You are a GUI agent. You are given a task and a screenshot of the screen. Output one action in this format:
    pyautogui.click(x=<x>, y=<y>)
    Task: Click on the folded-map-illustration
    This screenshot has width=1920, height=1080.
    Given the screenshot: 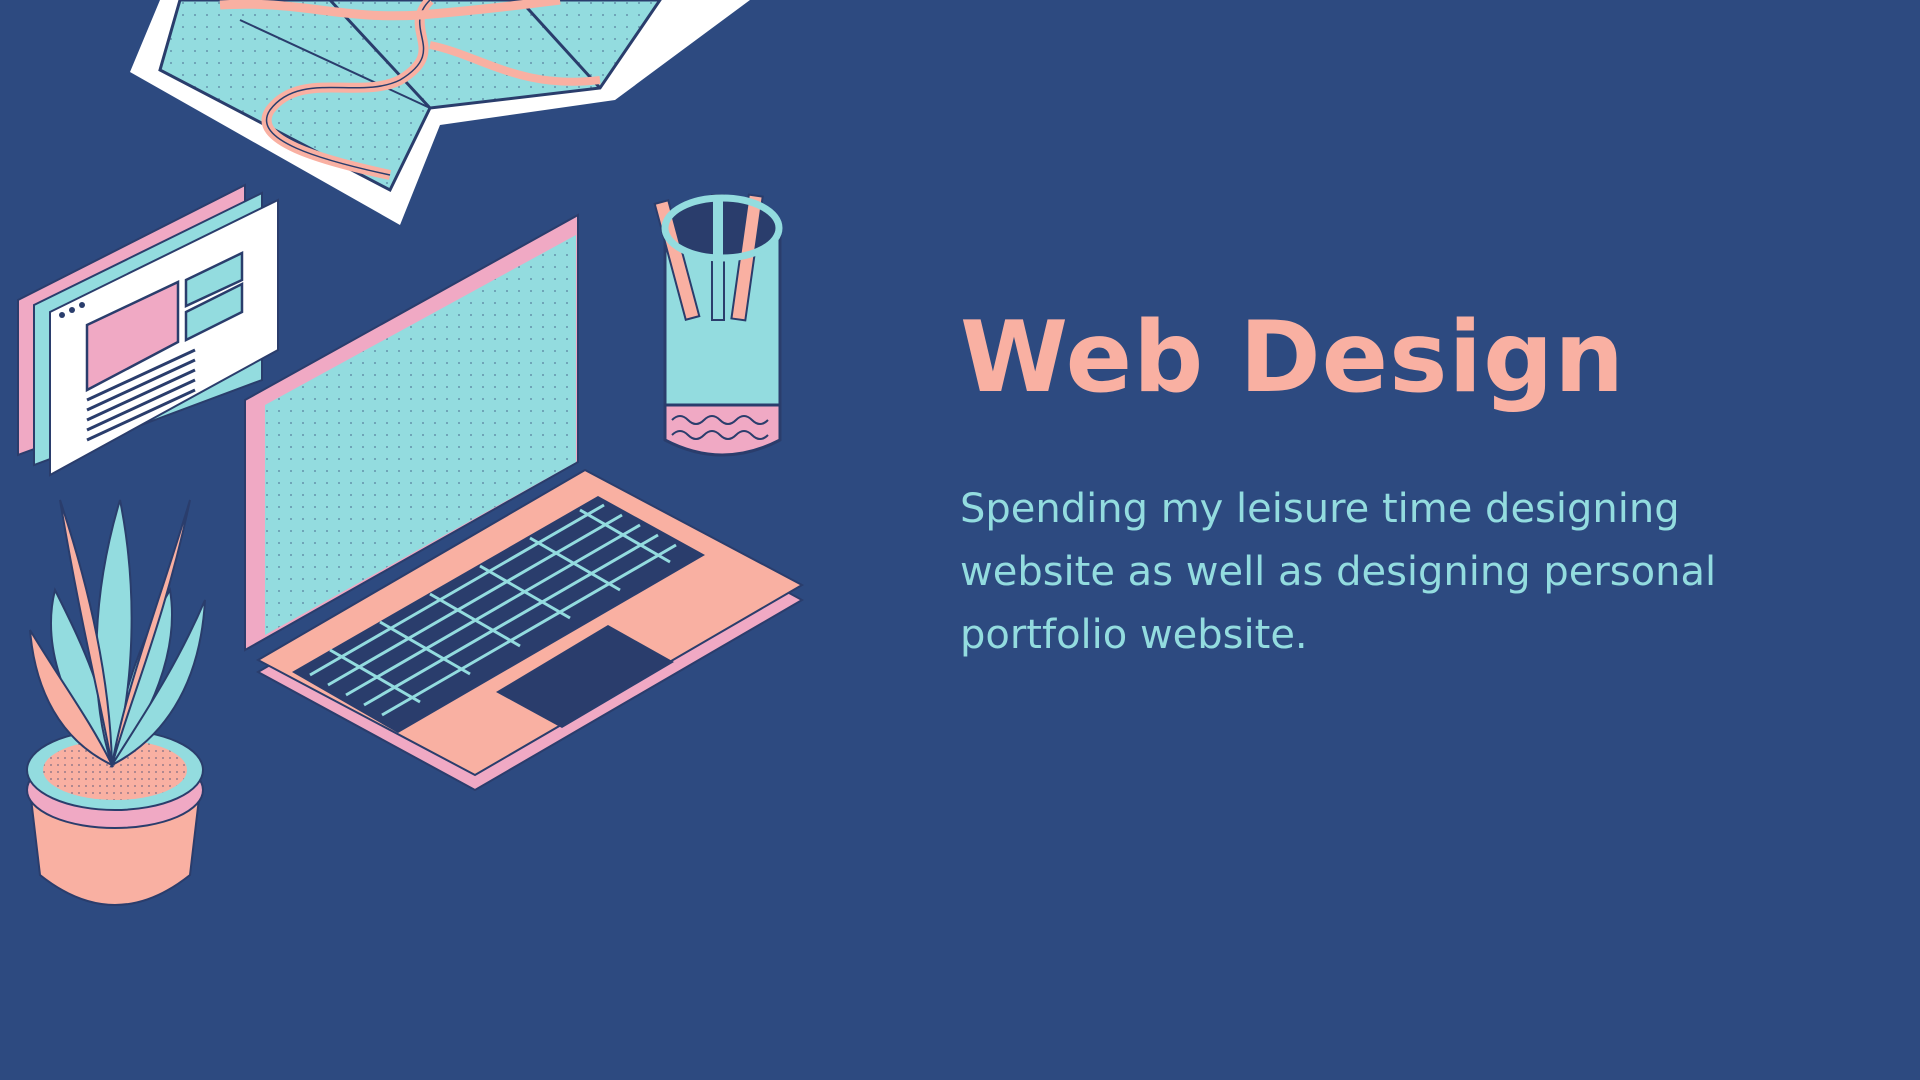 What is the action you would take?
    pyautogui.click(x=440, y=112)
    